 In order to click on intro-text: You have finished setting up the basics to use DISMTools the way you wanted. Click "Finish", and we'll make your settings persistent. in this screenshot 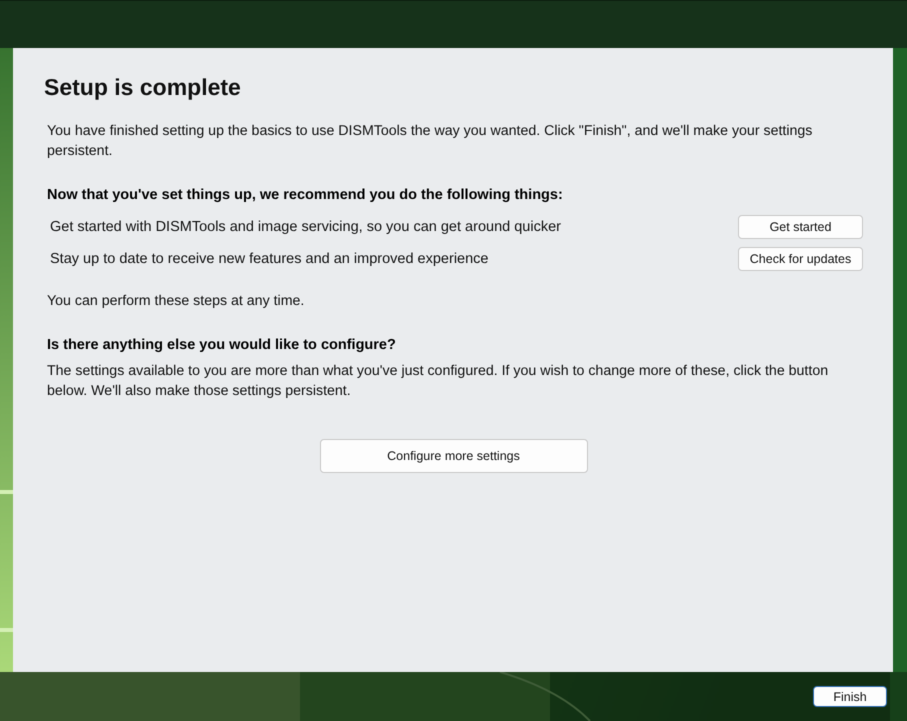, I will do `click(430, 141)`.